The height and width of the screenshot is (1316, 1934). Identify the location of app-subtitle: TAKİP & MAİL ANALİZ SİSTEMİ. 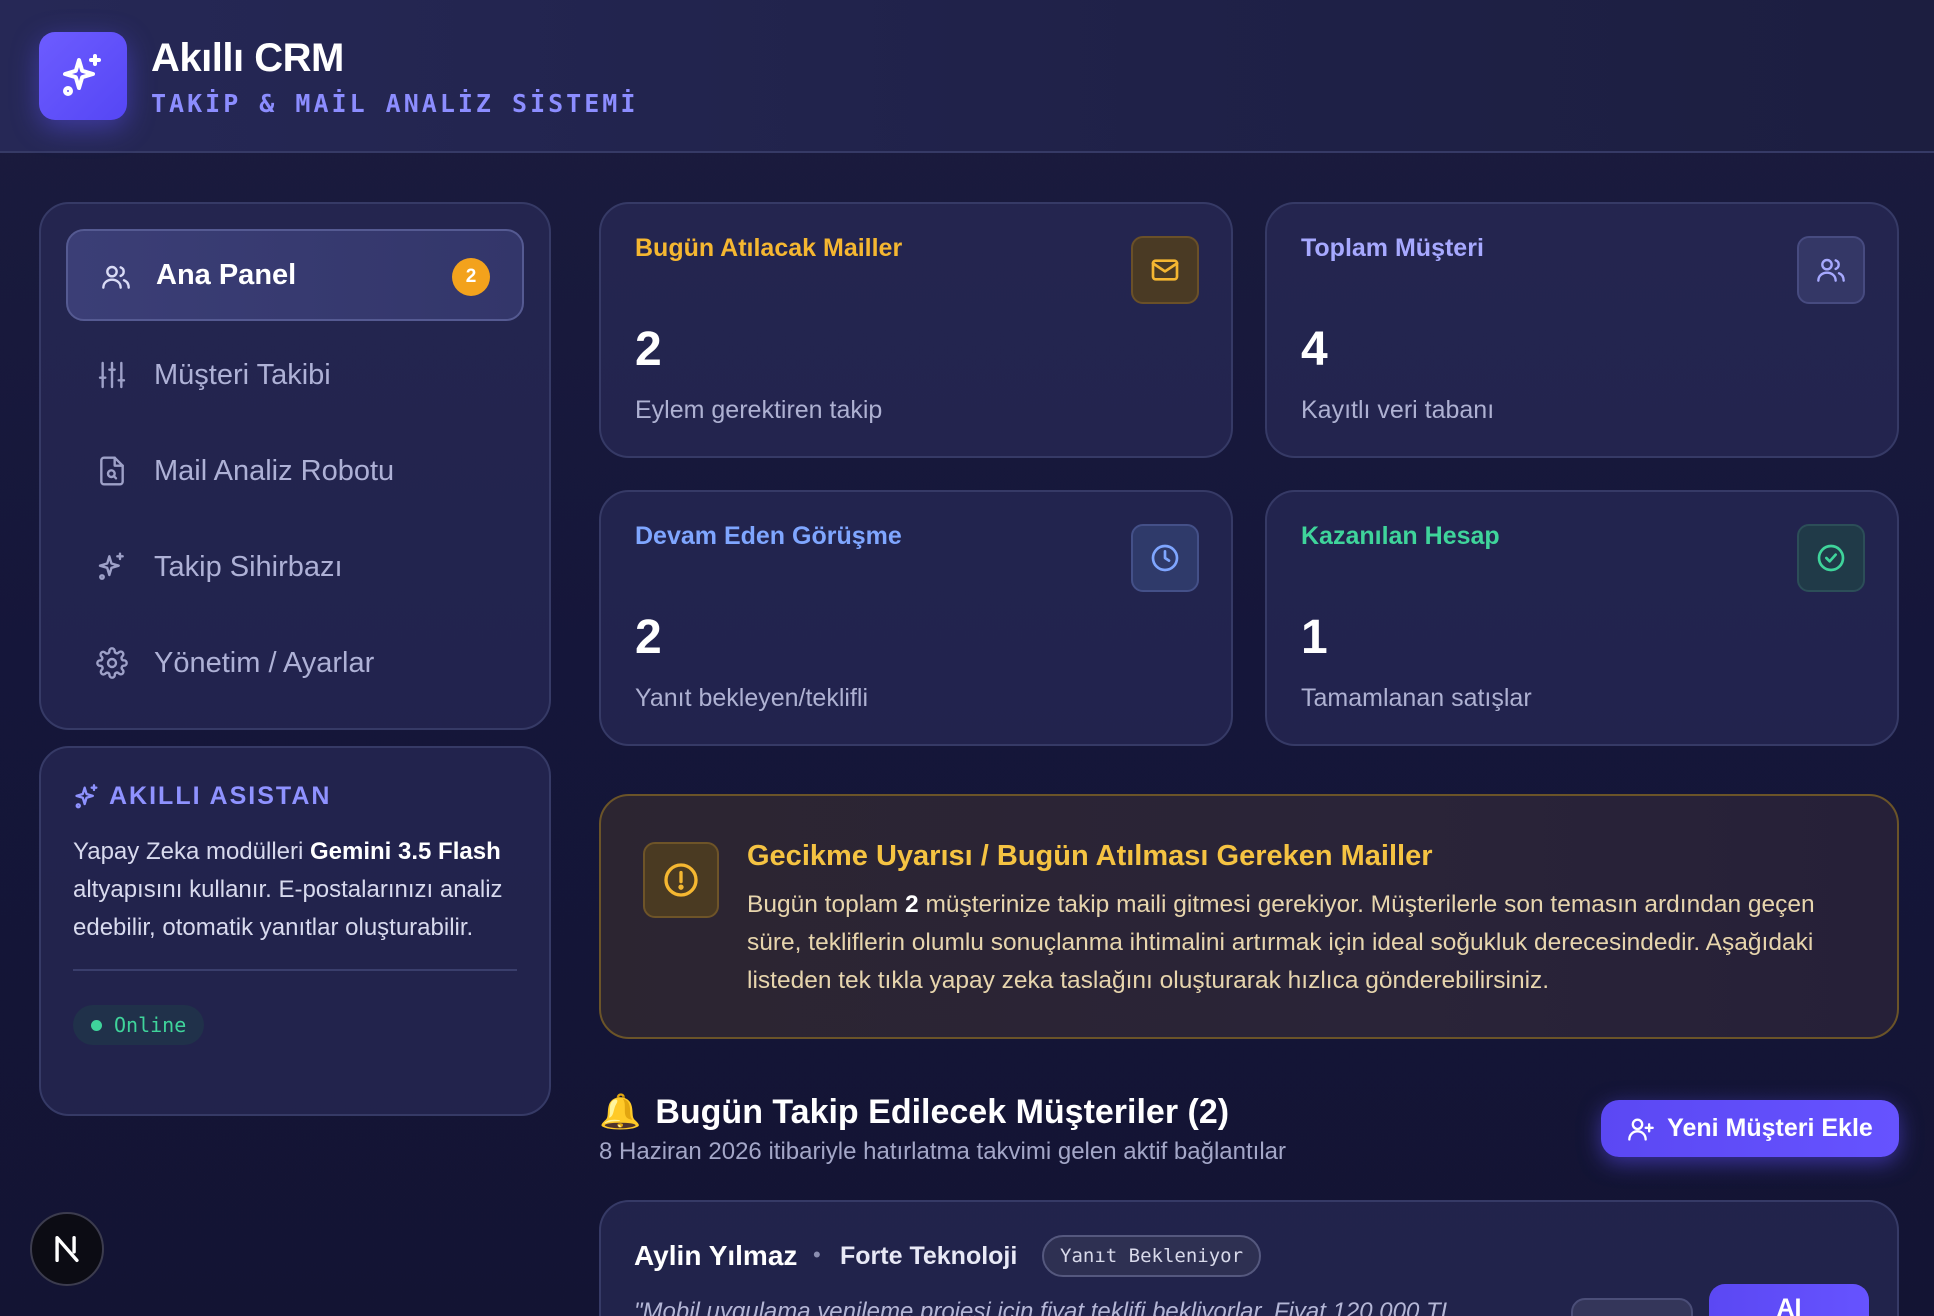
(395, 103).